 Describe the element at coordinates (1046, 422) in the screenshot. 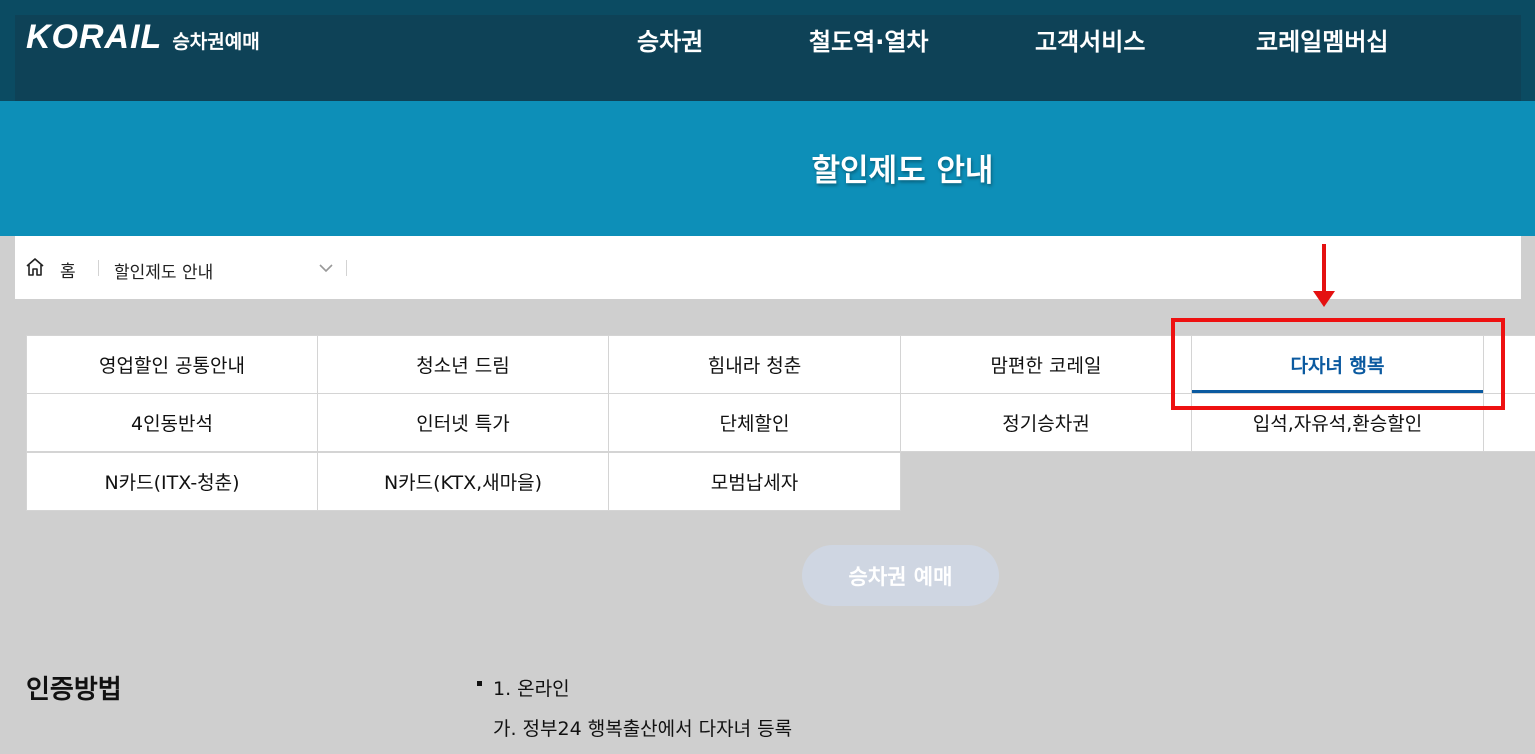

I see `tab-season-ticket: 정기승차권` at that location.